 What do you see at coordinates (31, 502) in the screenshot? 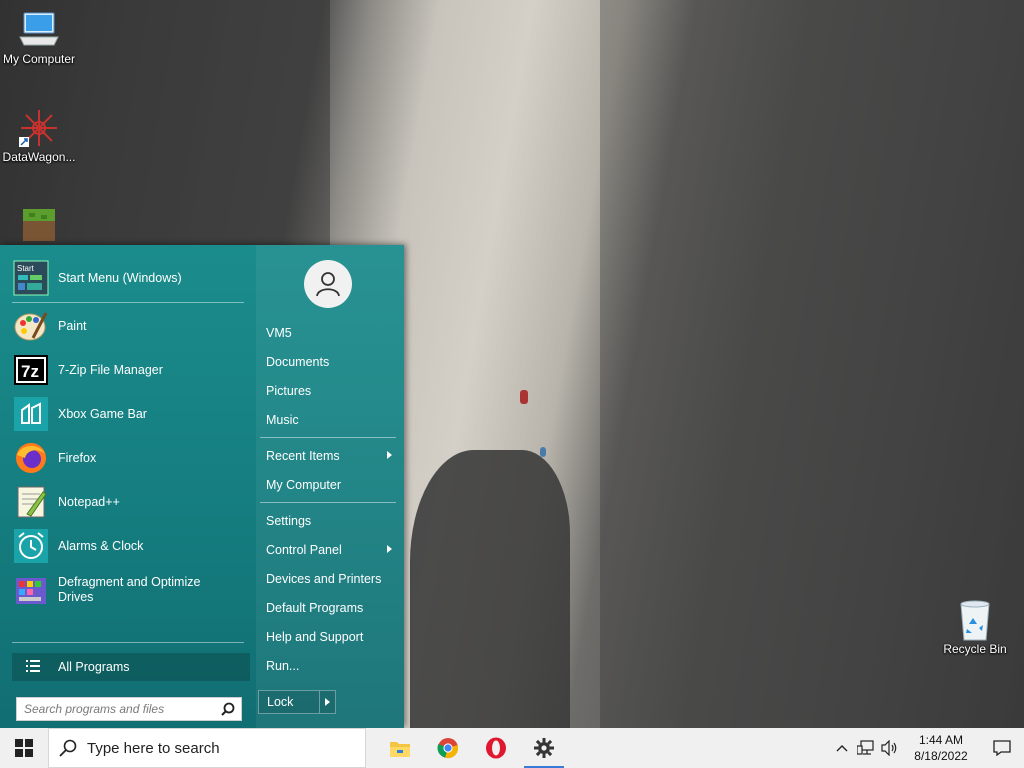
I see `notepadpp-icon` at bounding box center [31, 502].